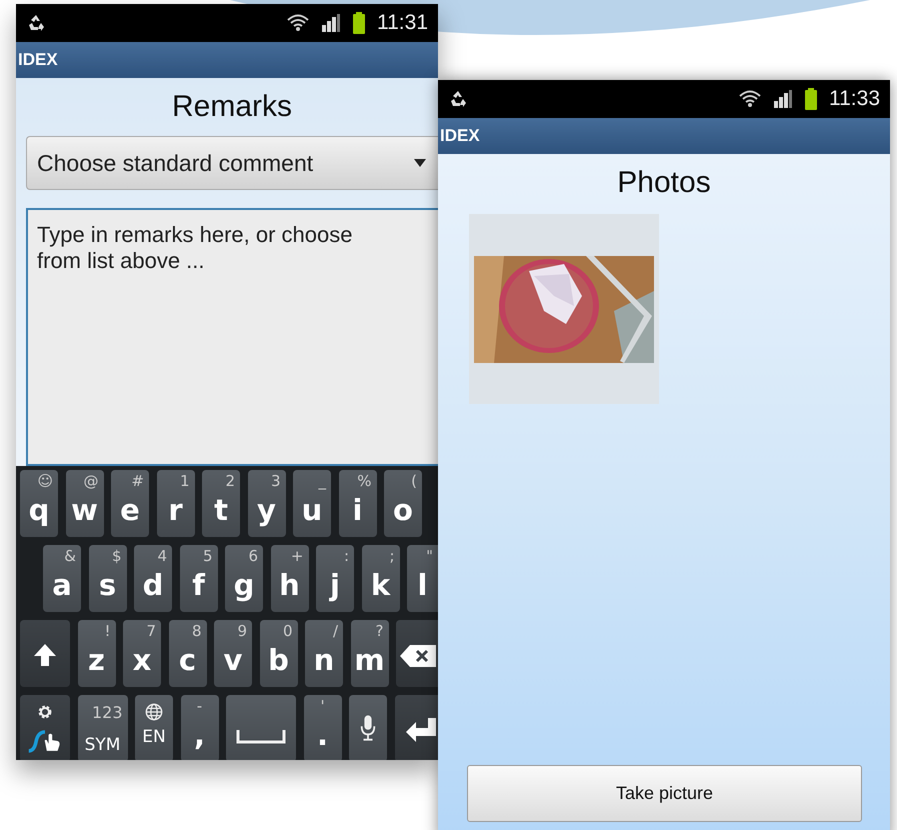  I want to click on keyboard-key: ( o, so click(403, 503).